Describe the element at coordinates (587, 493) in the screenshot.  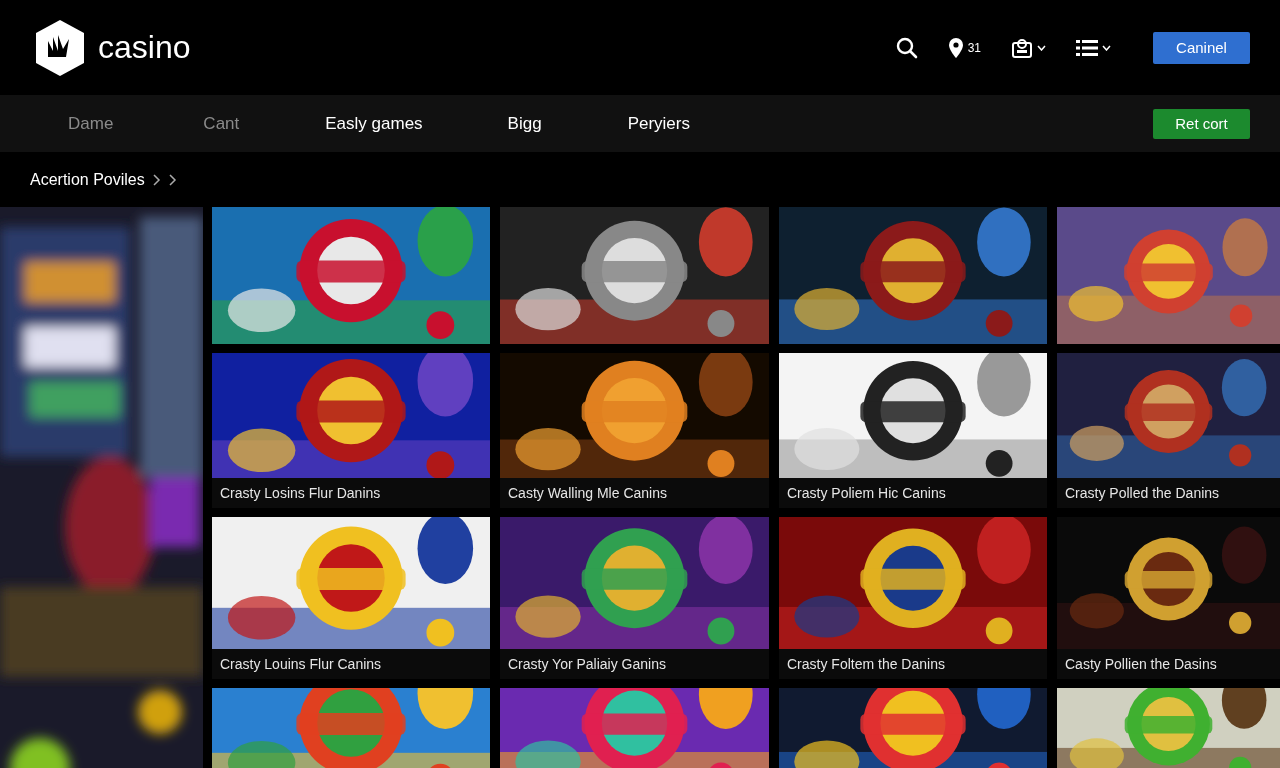
I see `game-caption: Casty Walling Mle Canins` at that location.